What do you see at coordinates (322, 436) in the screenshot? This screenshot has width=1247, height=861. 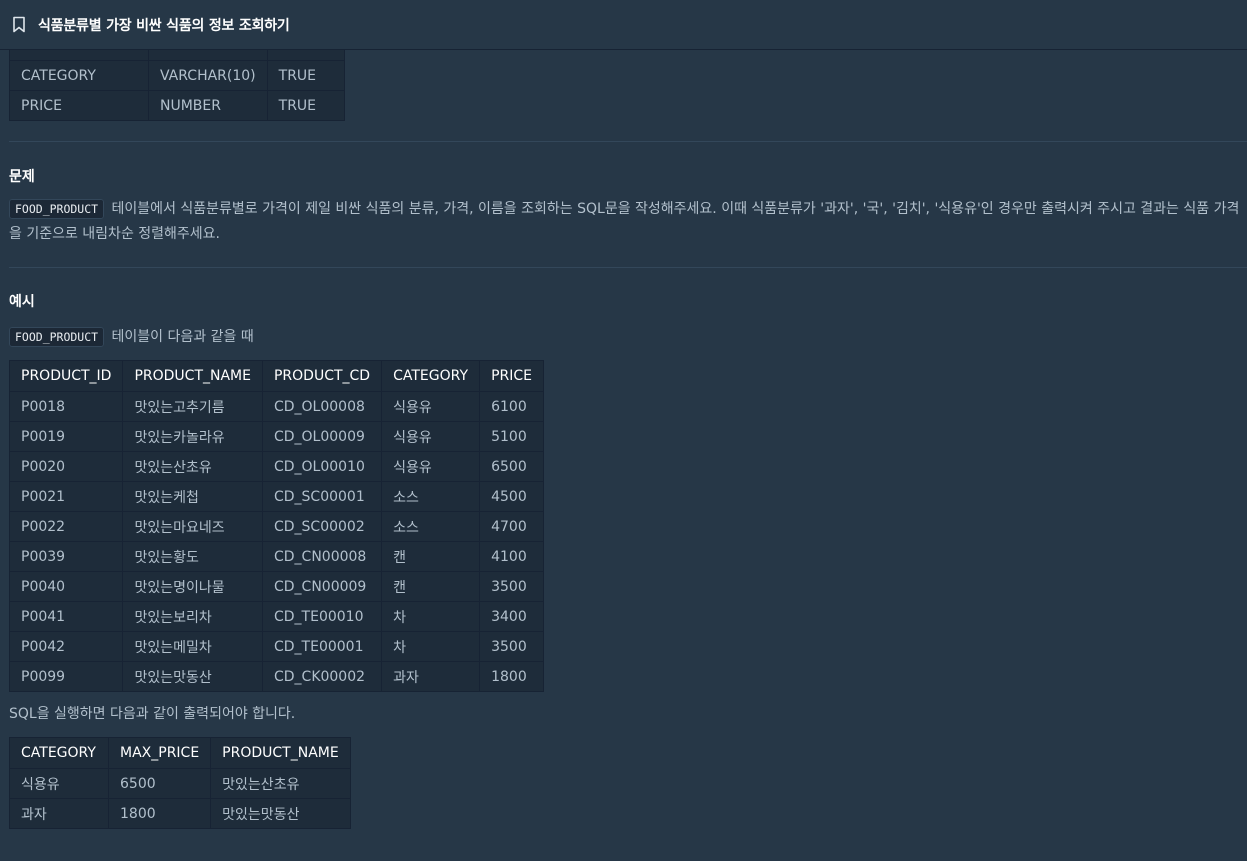 I see `table-cell: CD_OL00009` at bounding box center [322, 436].